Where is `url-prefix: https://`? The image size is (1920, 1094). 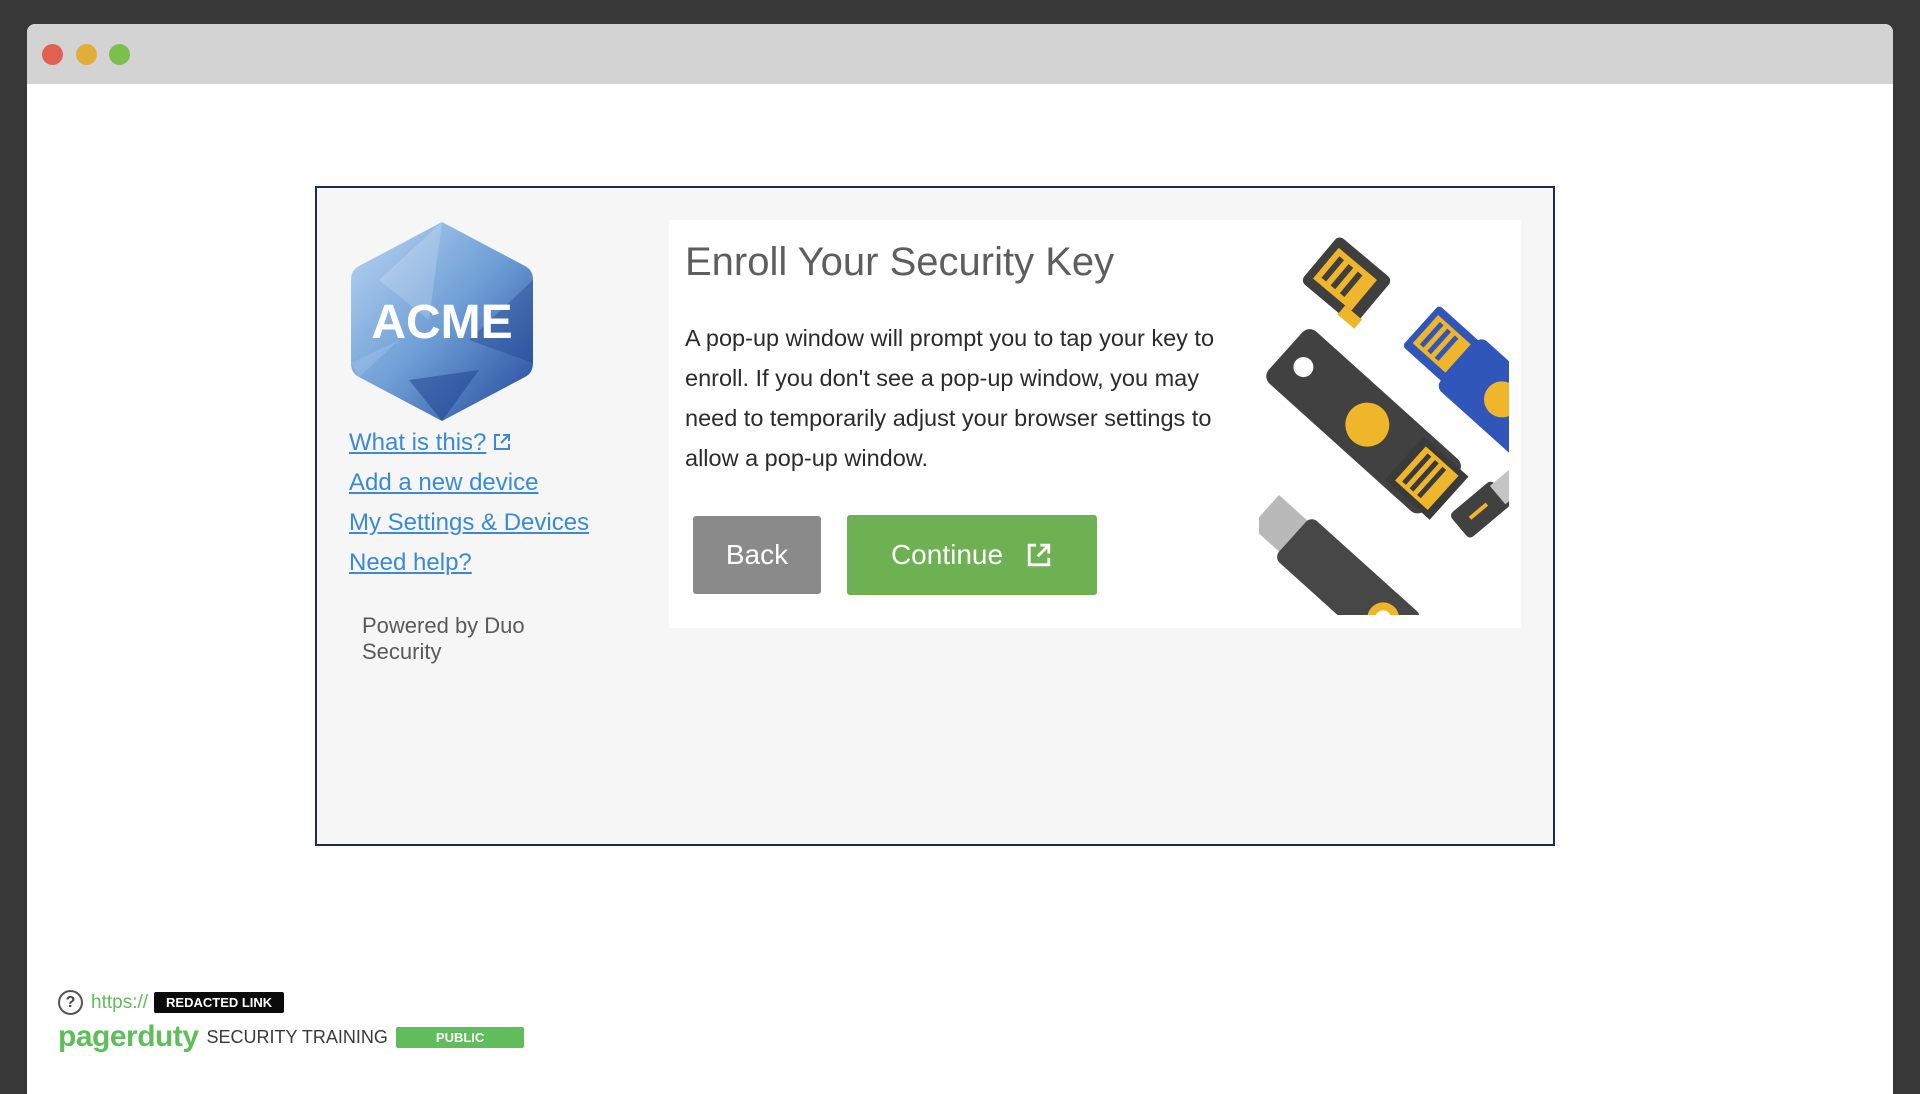 url-prefix: https:// is located at coordinates (120, 1002).